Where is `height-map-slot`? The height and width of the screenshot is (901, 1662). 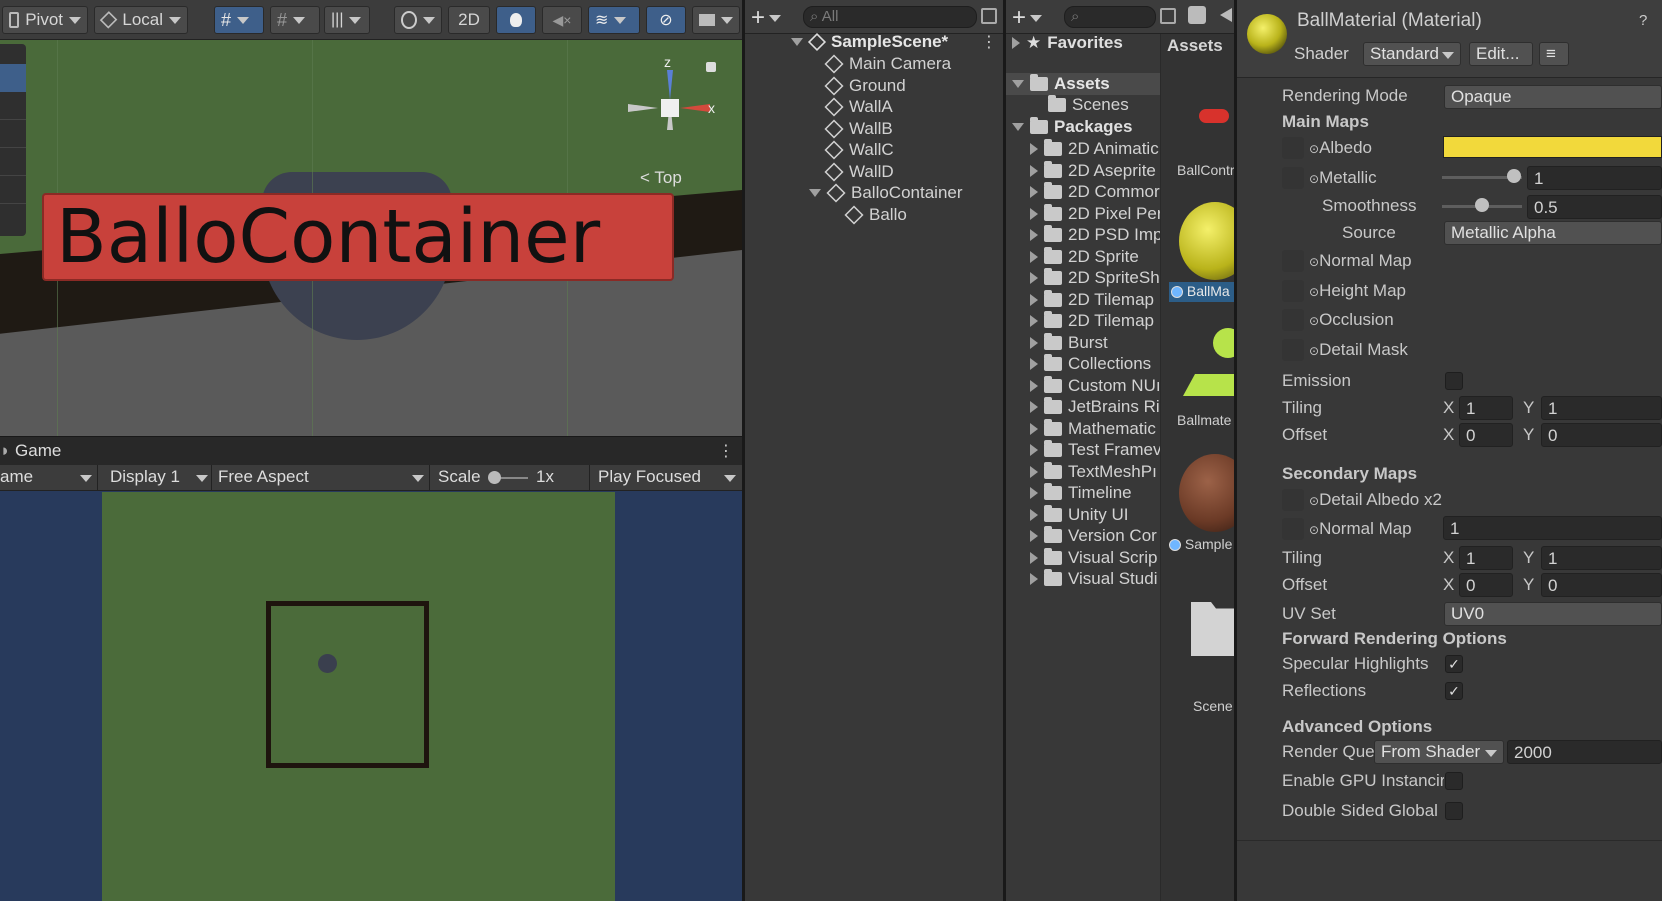
height-map-slot is located at coordinates (1293, 291).